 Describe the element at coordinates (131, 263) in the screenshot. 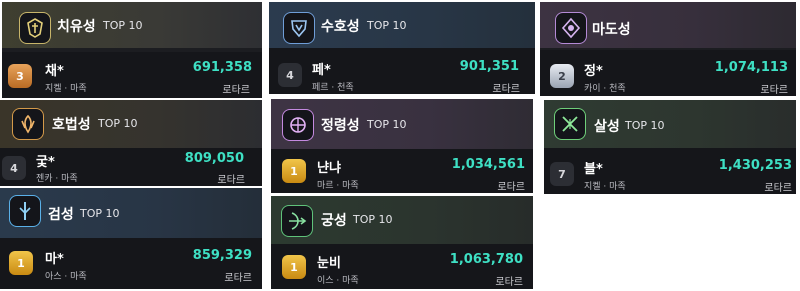

I see `ranking-row: 1 마* 아스 · 마족 859,329 로타르` at that location.